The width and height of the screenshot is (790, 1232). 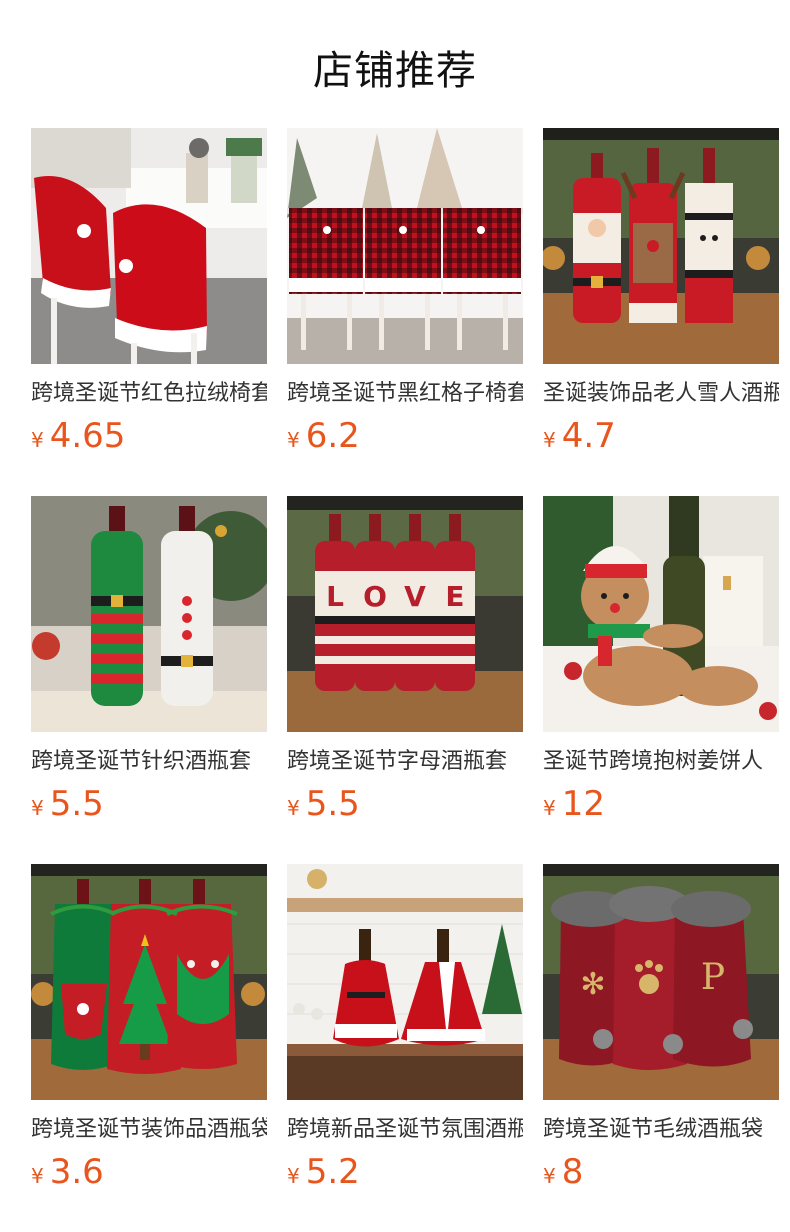 I want to click on product-card: 跨境圣诞节装饰品酒瓶袋 ¥3.6, so click(x=149, y=1048).